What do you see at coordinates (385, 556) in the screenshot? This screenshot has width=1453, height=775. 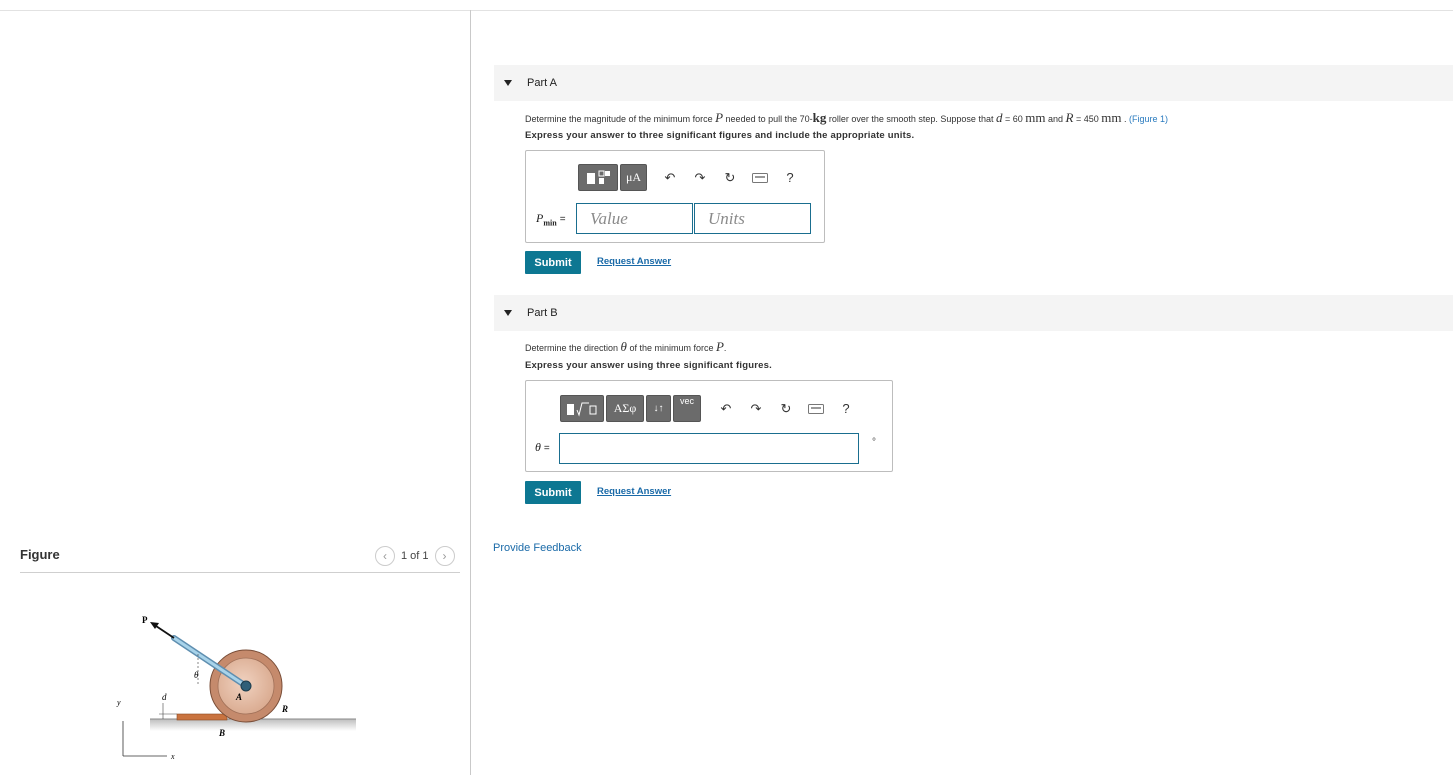 I see `prev-figure-button: ‹` at bounding box center [385, 556].